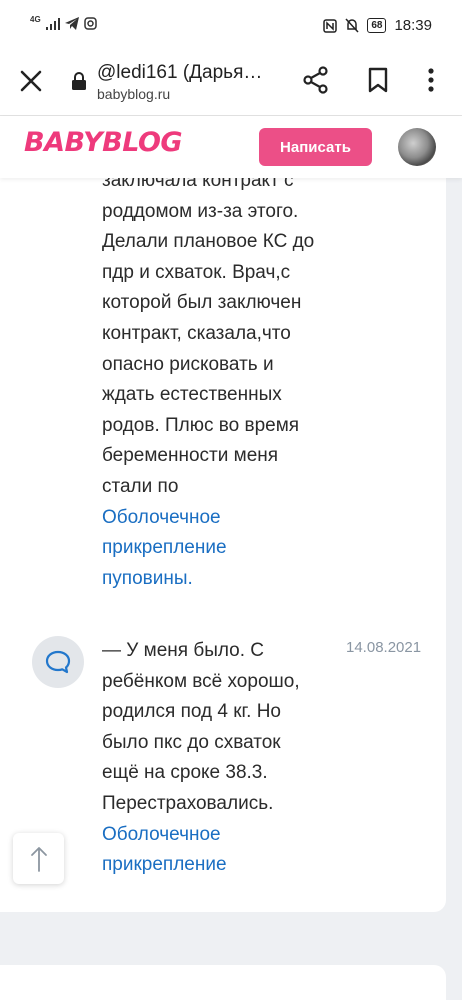 The height and width of the screenshot is (1000, 462). What do you see at coordinates (52, 23) in the screenshot?
I see `signal-icon` at bounding box center [52, 23].